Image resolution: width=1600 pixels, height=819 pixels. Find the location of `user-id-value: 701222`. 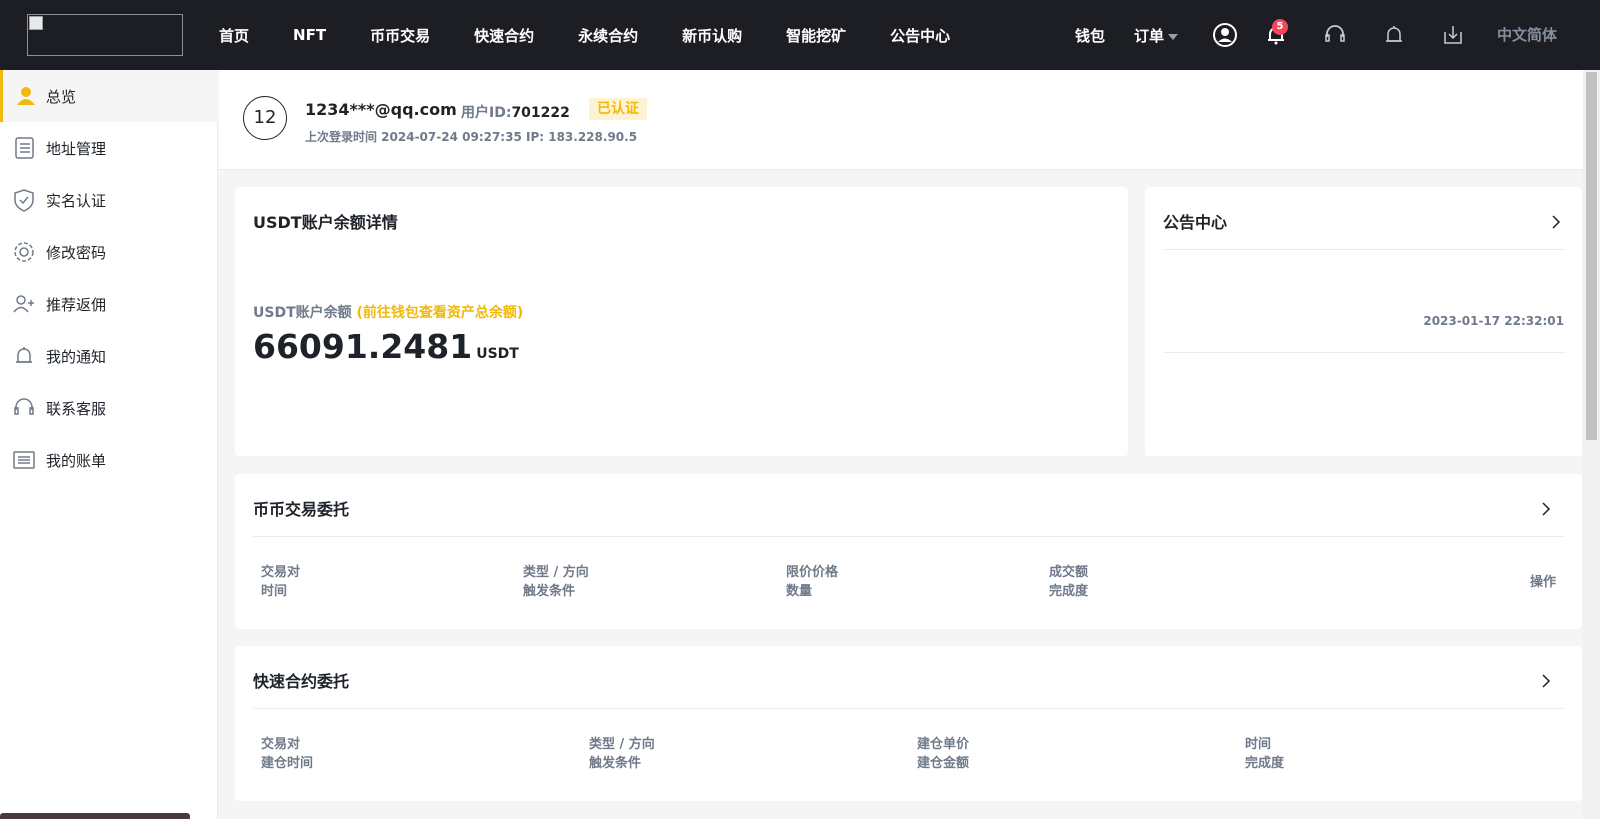

user-id-value: 701222 is located at coordinates (540, 113).